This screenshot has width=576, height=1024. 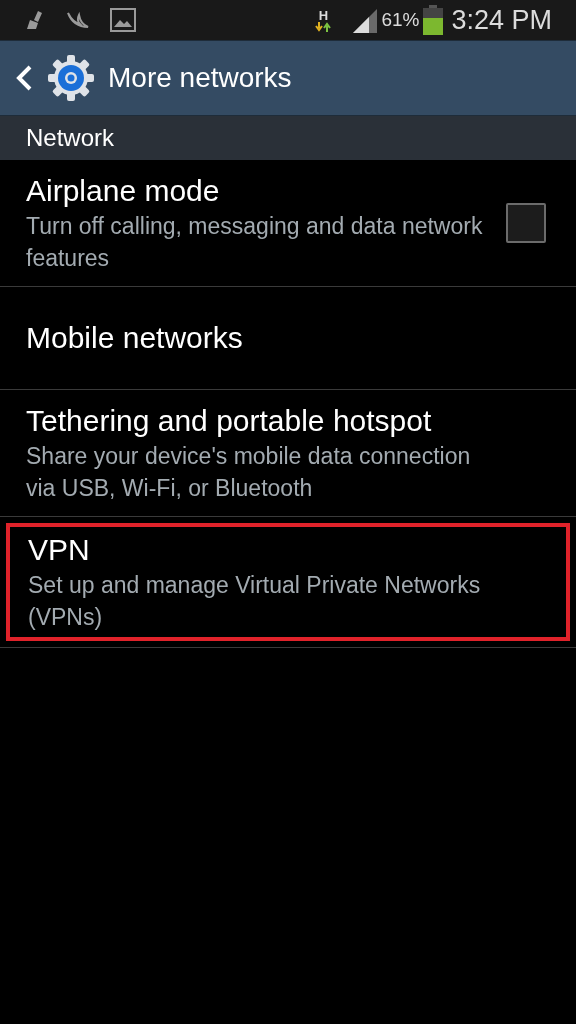 I want to click on image-icon, so click(x=123, y=20).